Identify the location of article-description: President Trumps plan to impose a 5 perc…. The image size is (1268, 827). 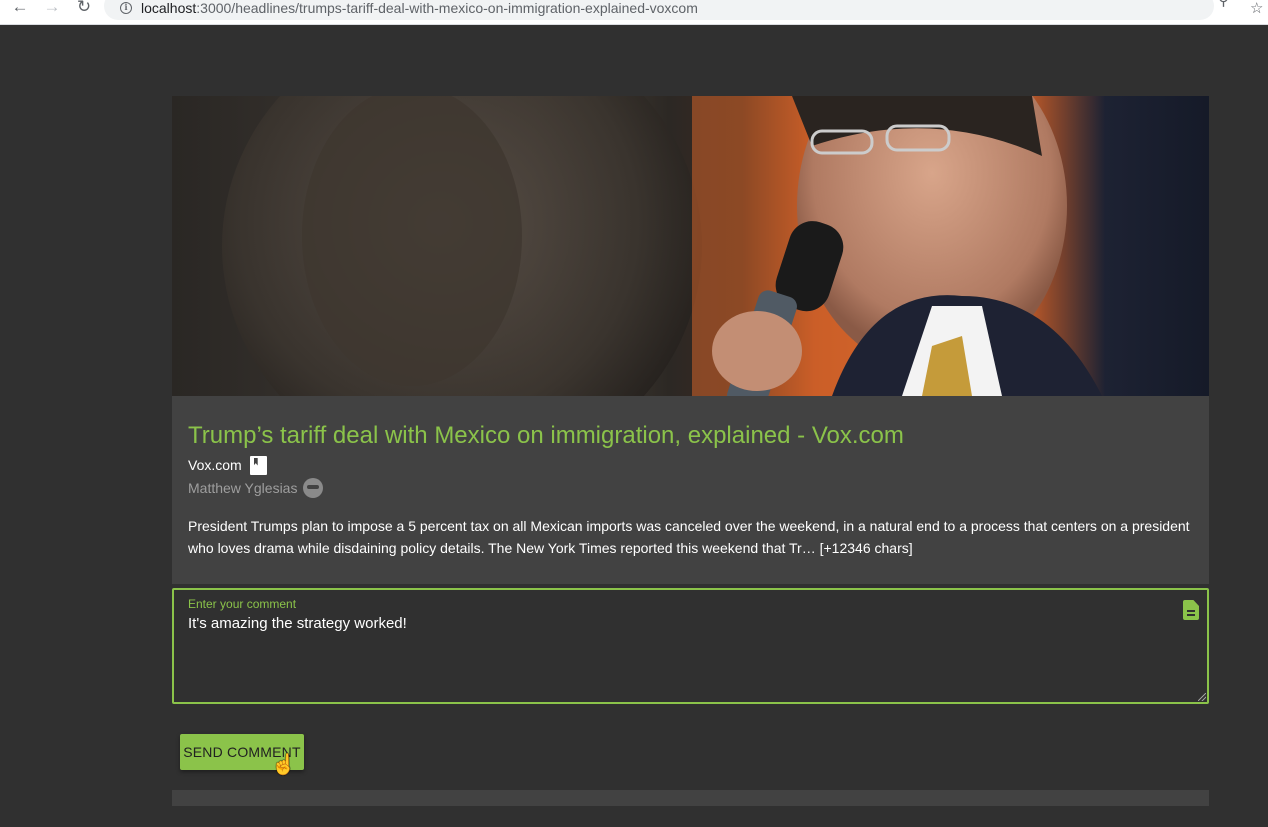
(689, 537).